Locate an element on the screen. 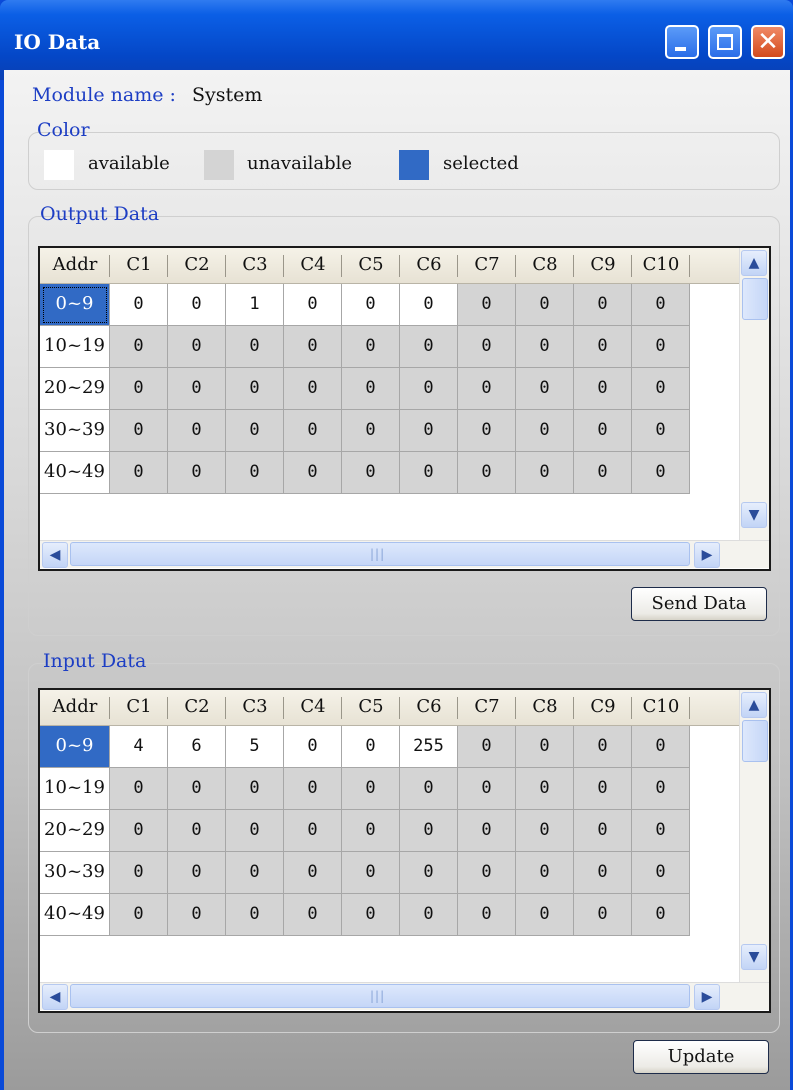 Image resolution: width=793 pixels, height=1090 pixels. vertical-scroll-thumb is located at coordinates (755, 741).